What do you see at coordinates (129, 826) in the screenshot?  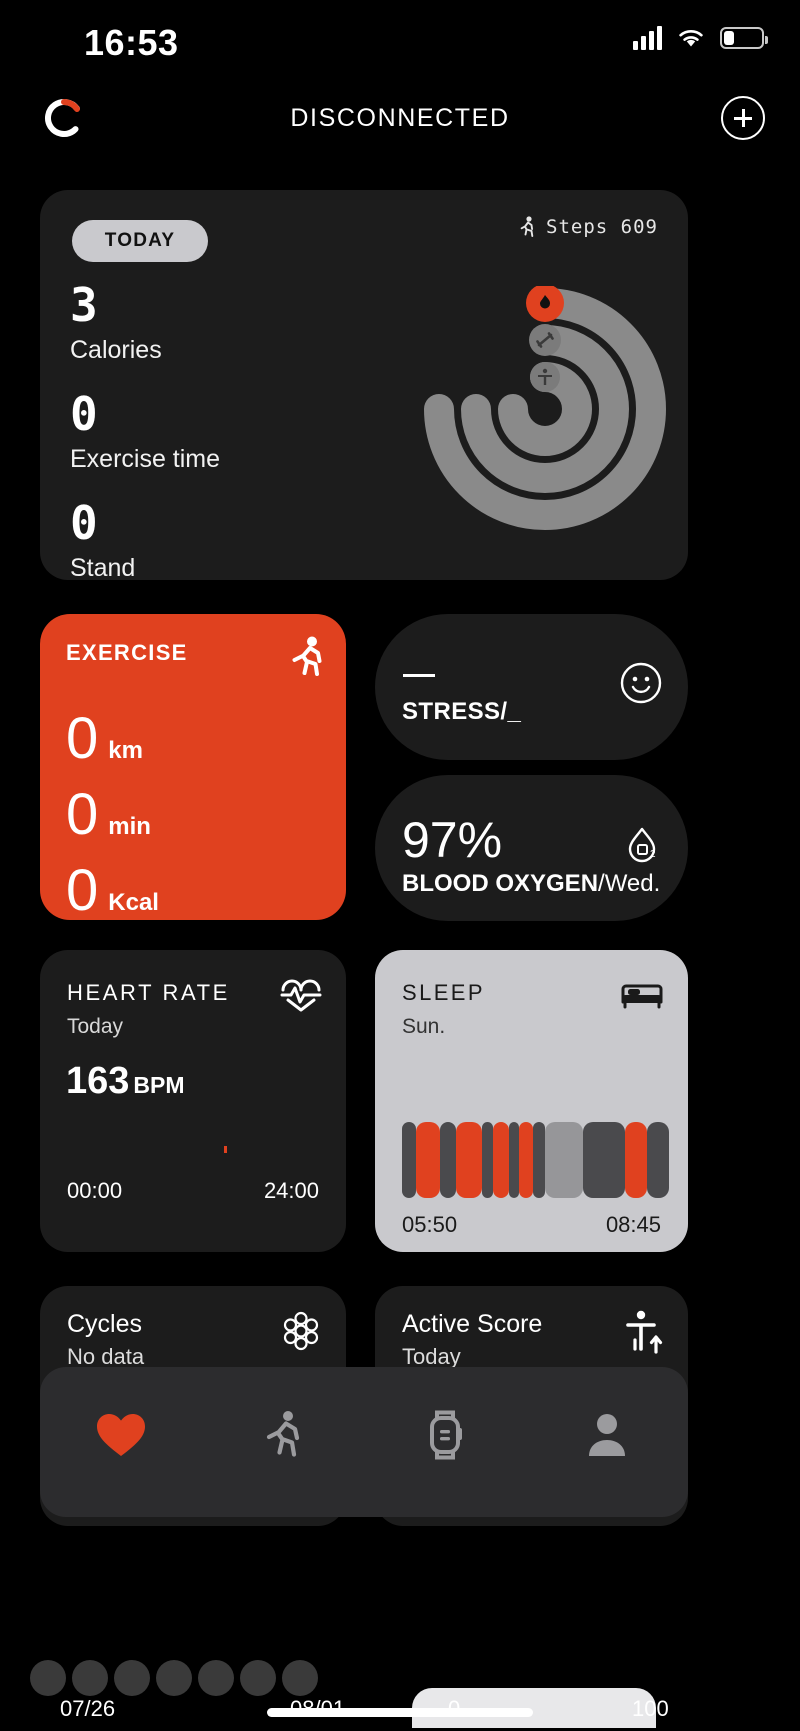 I see `exercise-duration-unit: min` at bounding box center [129, 826].